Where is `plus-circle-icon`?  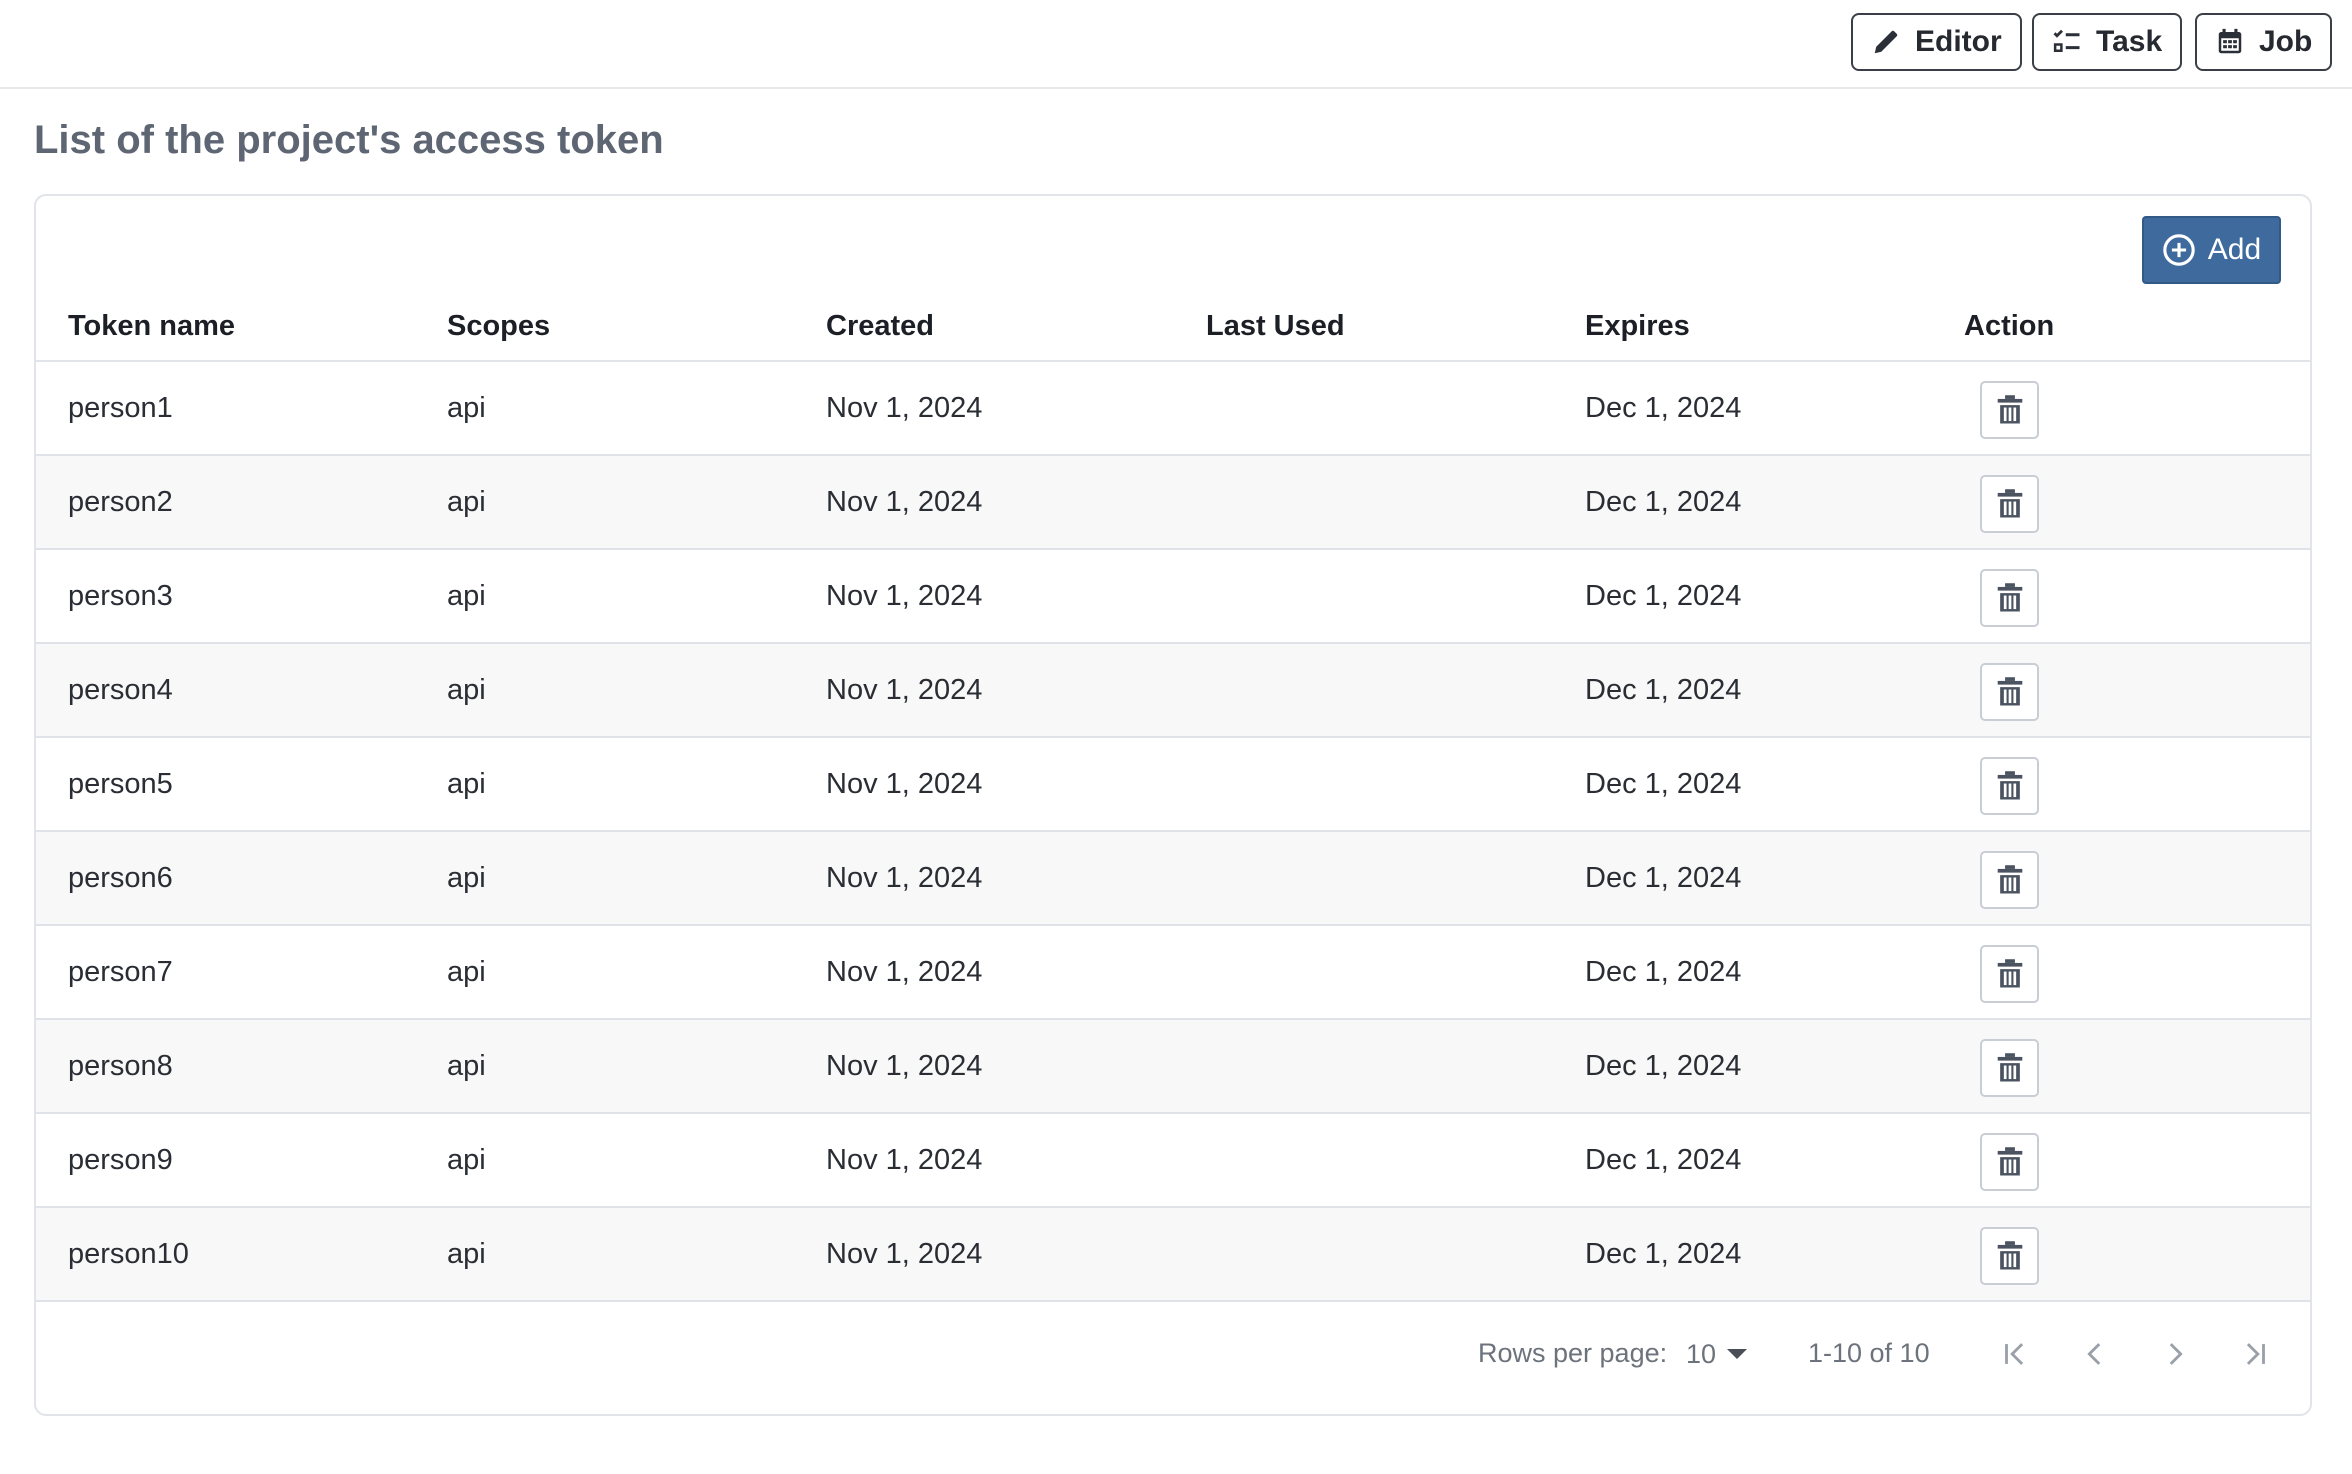 plus-circle-icon is located at coordinates (2179, 250).